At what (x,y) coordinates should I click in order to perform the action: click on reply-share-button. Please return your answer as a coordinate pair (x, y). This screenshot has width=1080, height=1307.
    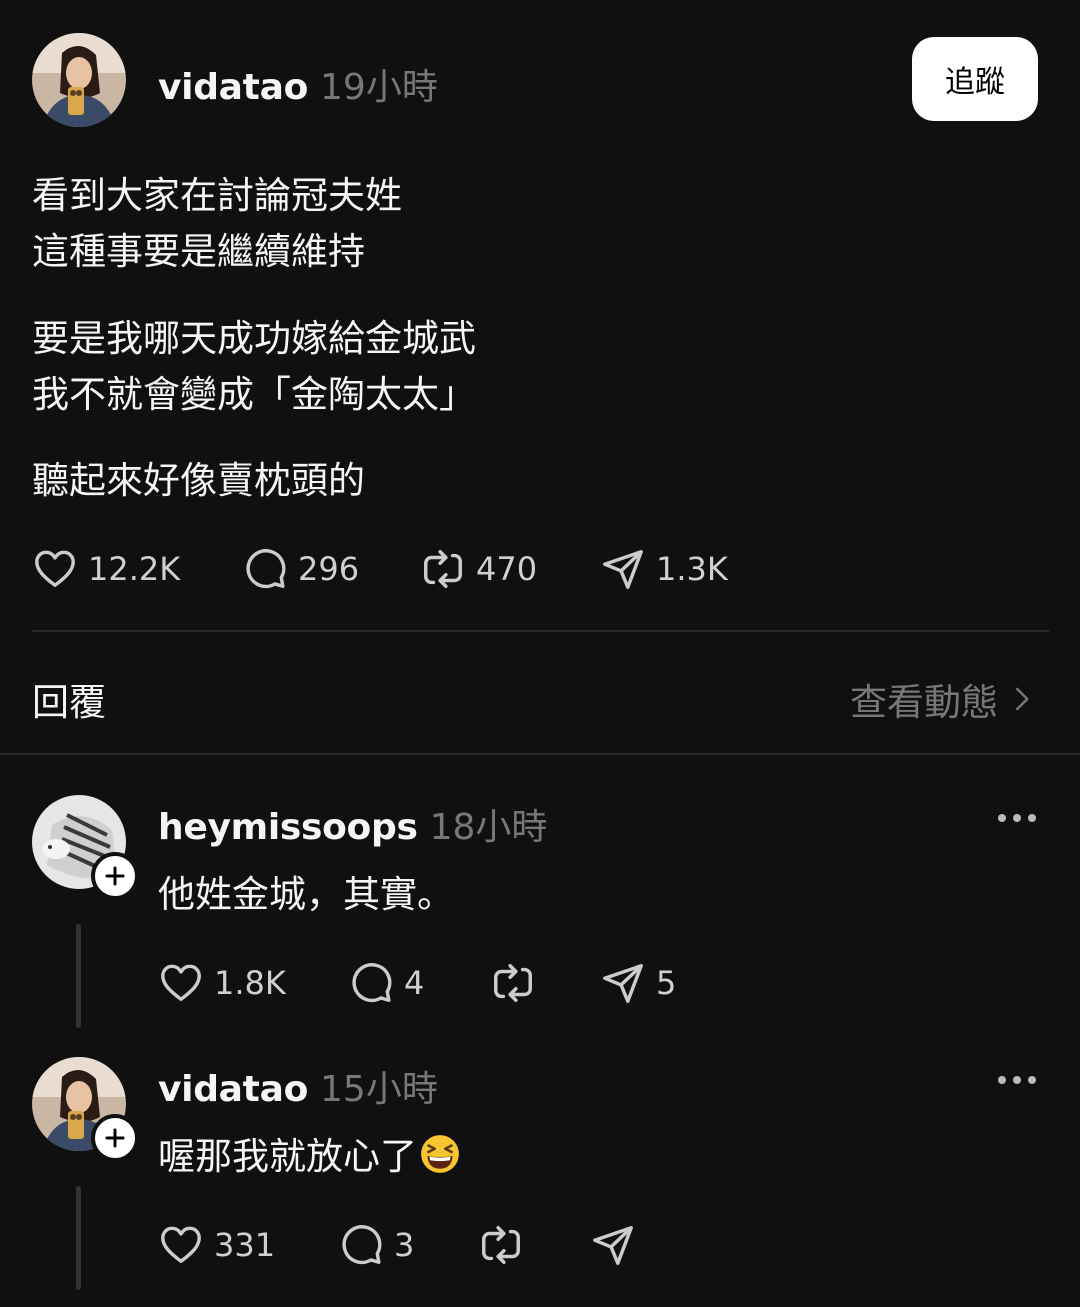
    Looking at the image, I should click on (613, 1245).